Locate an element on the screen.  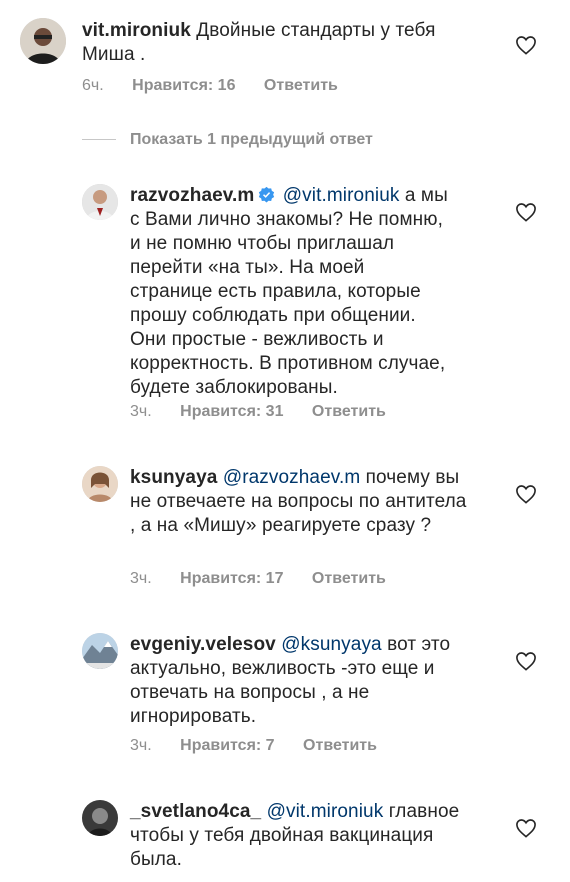
verified-badge-icon is located at coordinates (267, 194).